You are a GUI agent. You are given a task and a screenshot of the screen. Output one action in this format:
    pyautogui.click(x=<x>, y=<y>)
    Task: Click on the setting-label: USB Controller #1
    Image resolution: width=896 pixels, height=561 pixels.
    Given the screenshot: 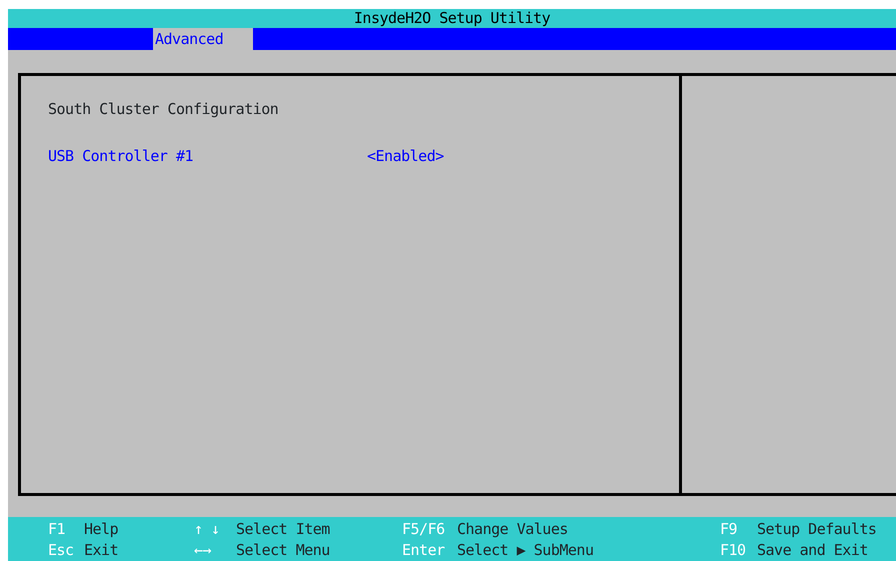 What is the action you would take?
    pyautogui.click(x=207, y=155)
    